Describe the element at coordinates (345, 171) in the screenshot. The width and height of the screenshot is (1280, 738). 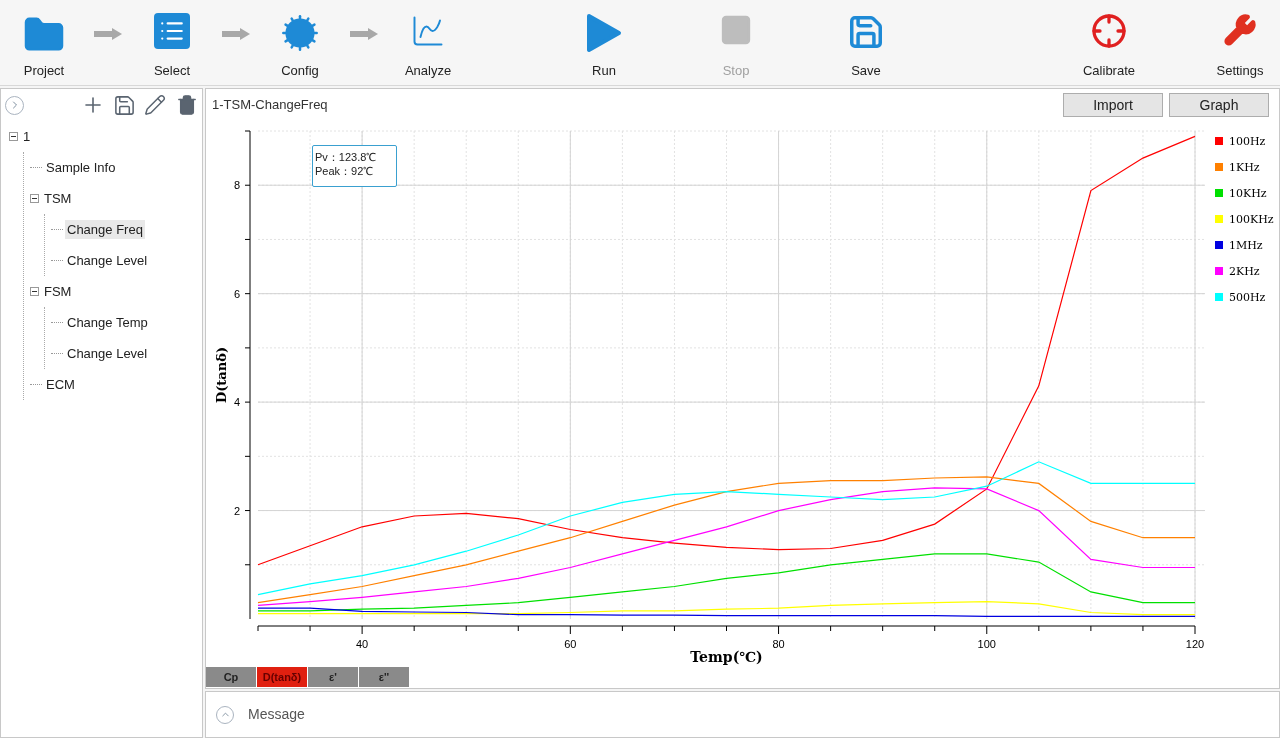
I see `readout-text: Peak：92℃` at that location.